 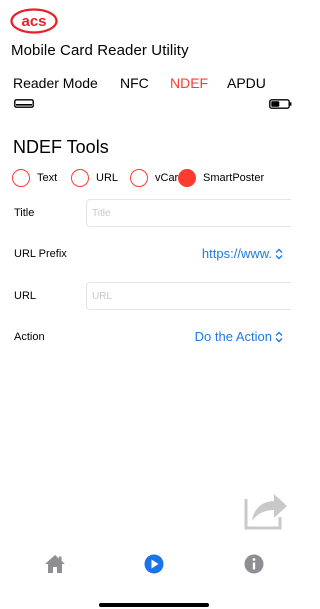 What do you see at coordinates (154, 564) in the screenshot?
I see `play-icon` at bounding box center [154, 564].